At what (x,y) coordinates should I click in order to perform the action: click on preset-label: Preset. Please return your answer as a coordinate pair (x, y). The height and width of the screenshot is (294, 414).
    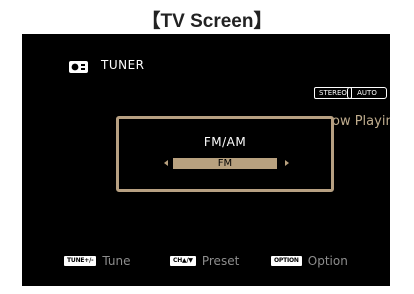
    Looking at the image, I should click on (220, 261).